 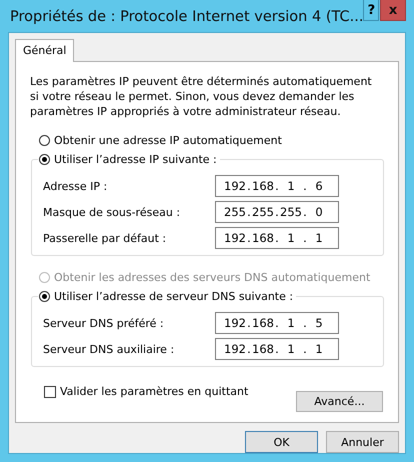 What do you see at coordinates (362, 442) in the screenshot?
I see `dialog-button: Annuler` at bounding box center [362, 442].